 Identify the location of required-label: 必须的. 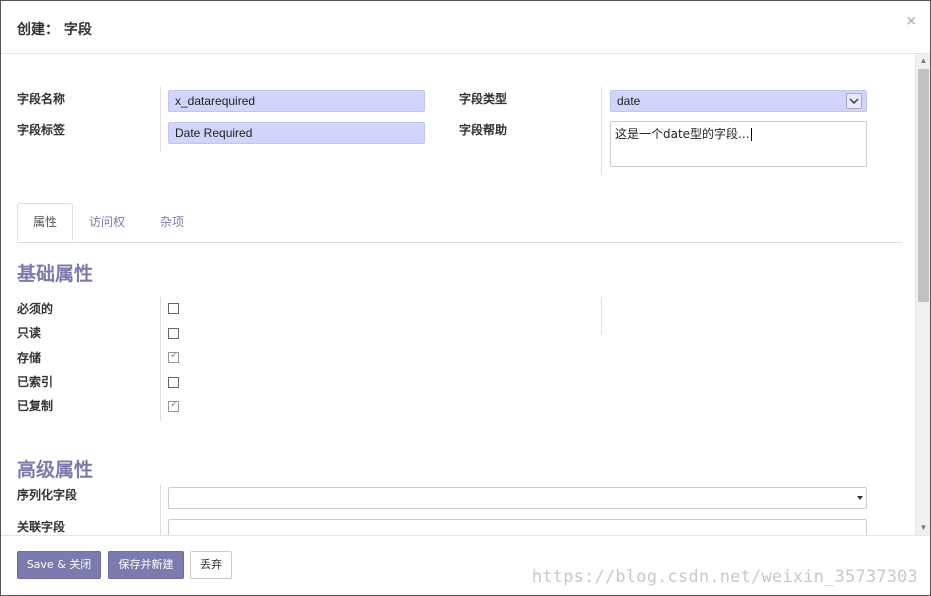
(35, 309).